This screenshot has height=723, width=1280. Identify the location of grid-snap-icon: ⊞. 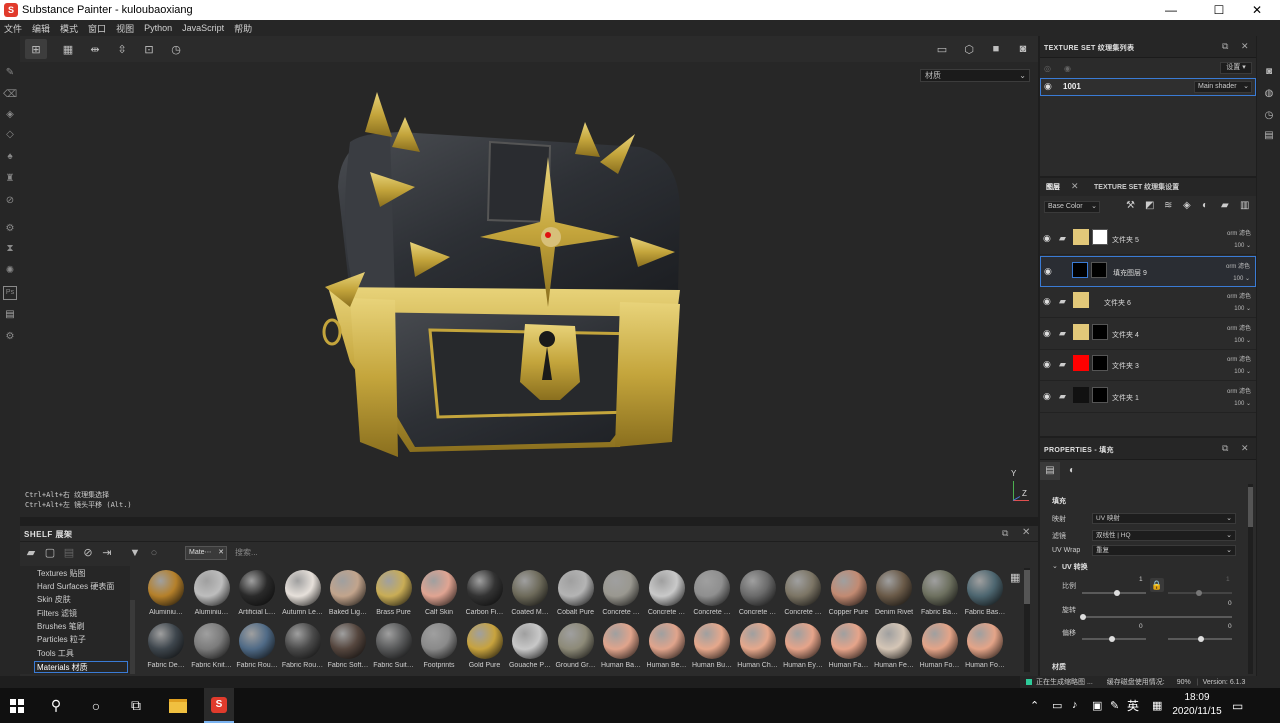
(36, 49).